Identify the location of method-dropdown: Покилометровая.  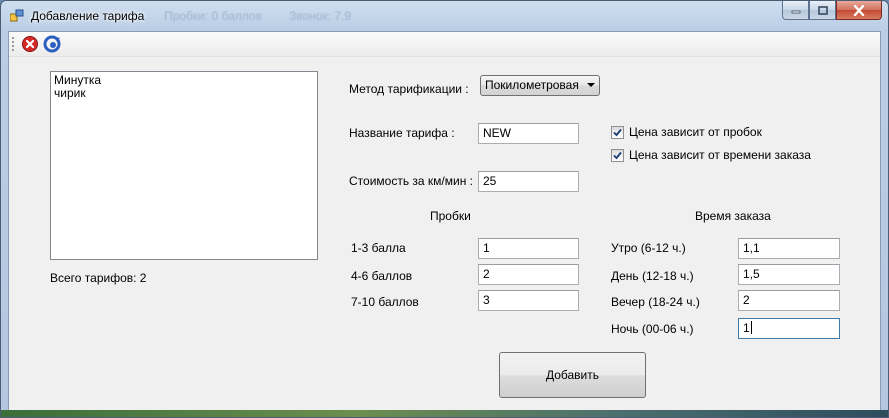
(540, 85).